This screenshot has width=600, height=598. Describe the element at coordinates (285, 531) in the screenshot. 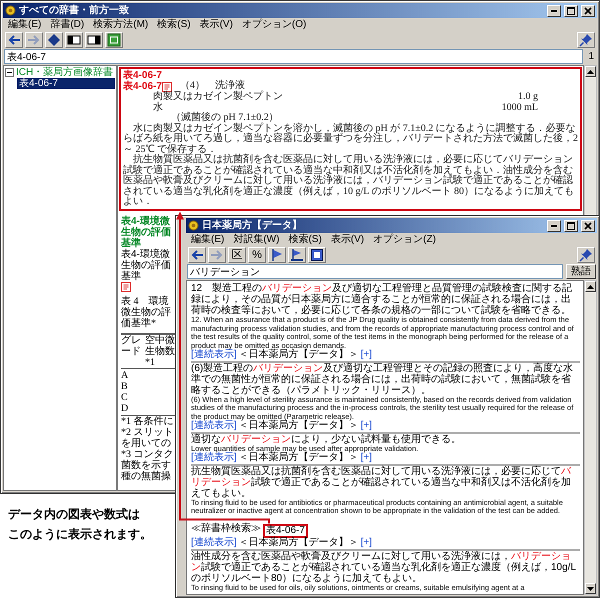

I see `dictionary-link: 表4-06-7` at that location.